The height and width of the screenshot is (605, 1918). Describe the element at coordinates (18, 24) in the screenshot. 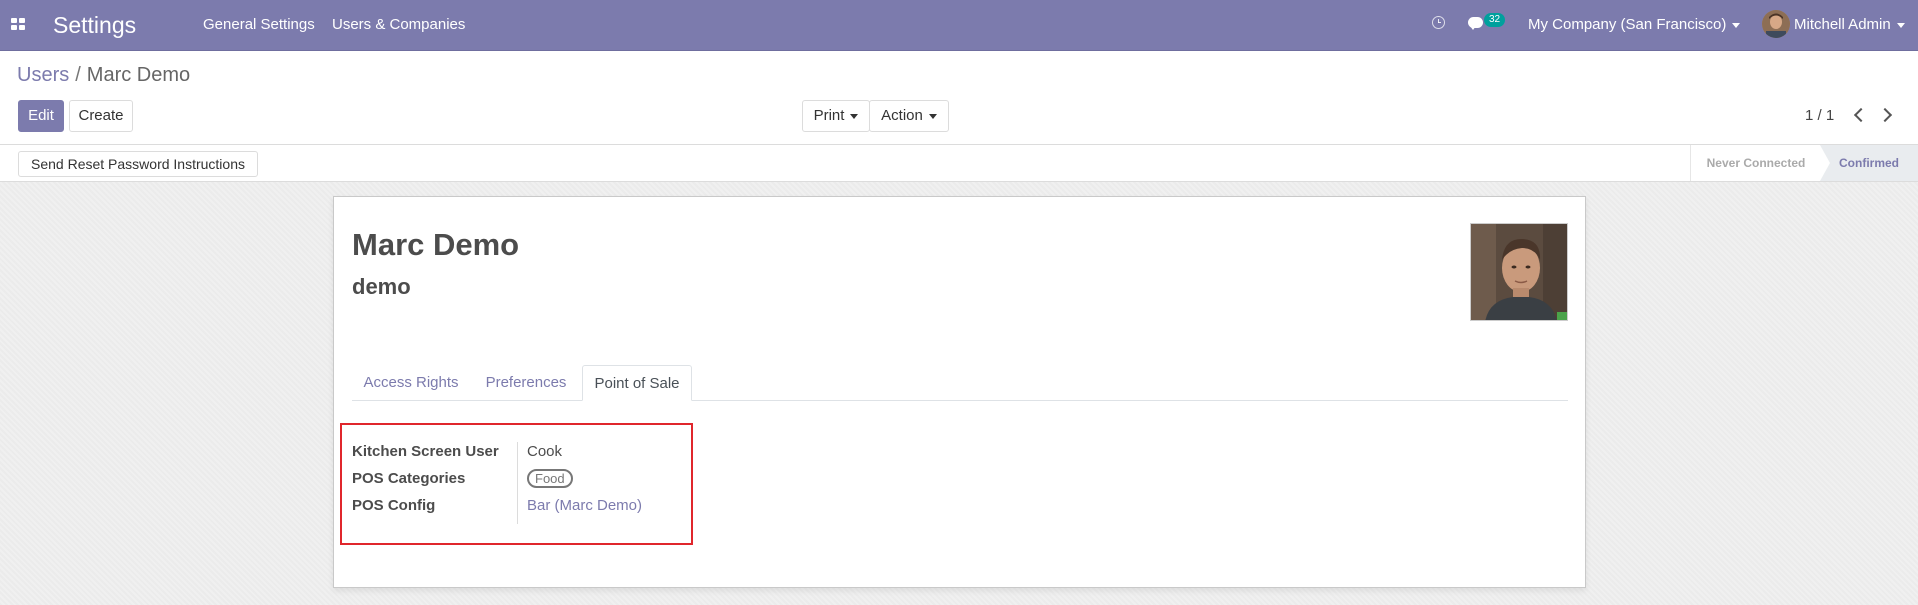

I see `apps-menu-icon` at that location.